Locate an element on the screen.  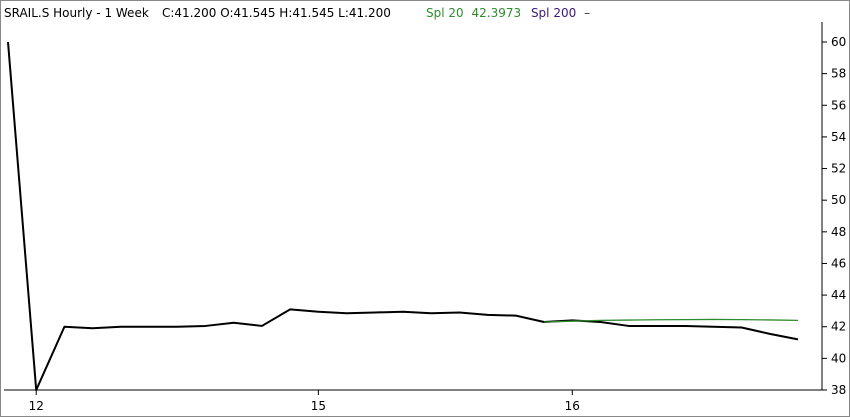
y-tick-label: 58 is located at coordinates (838, 74).